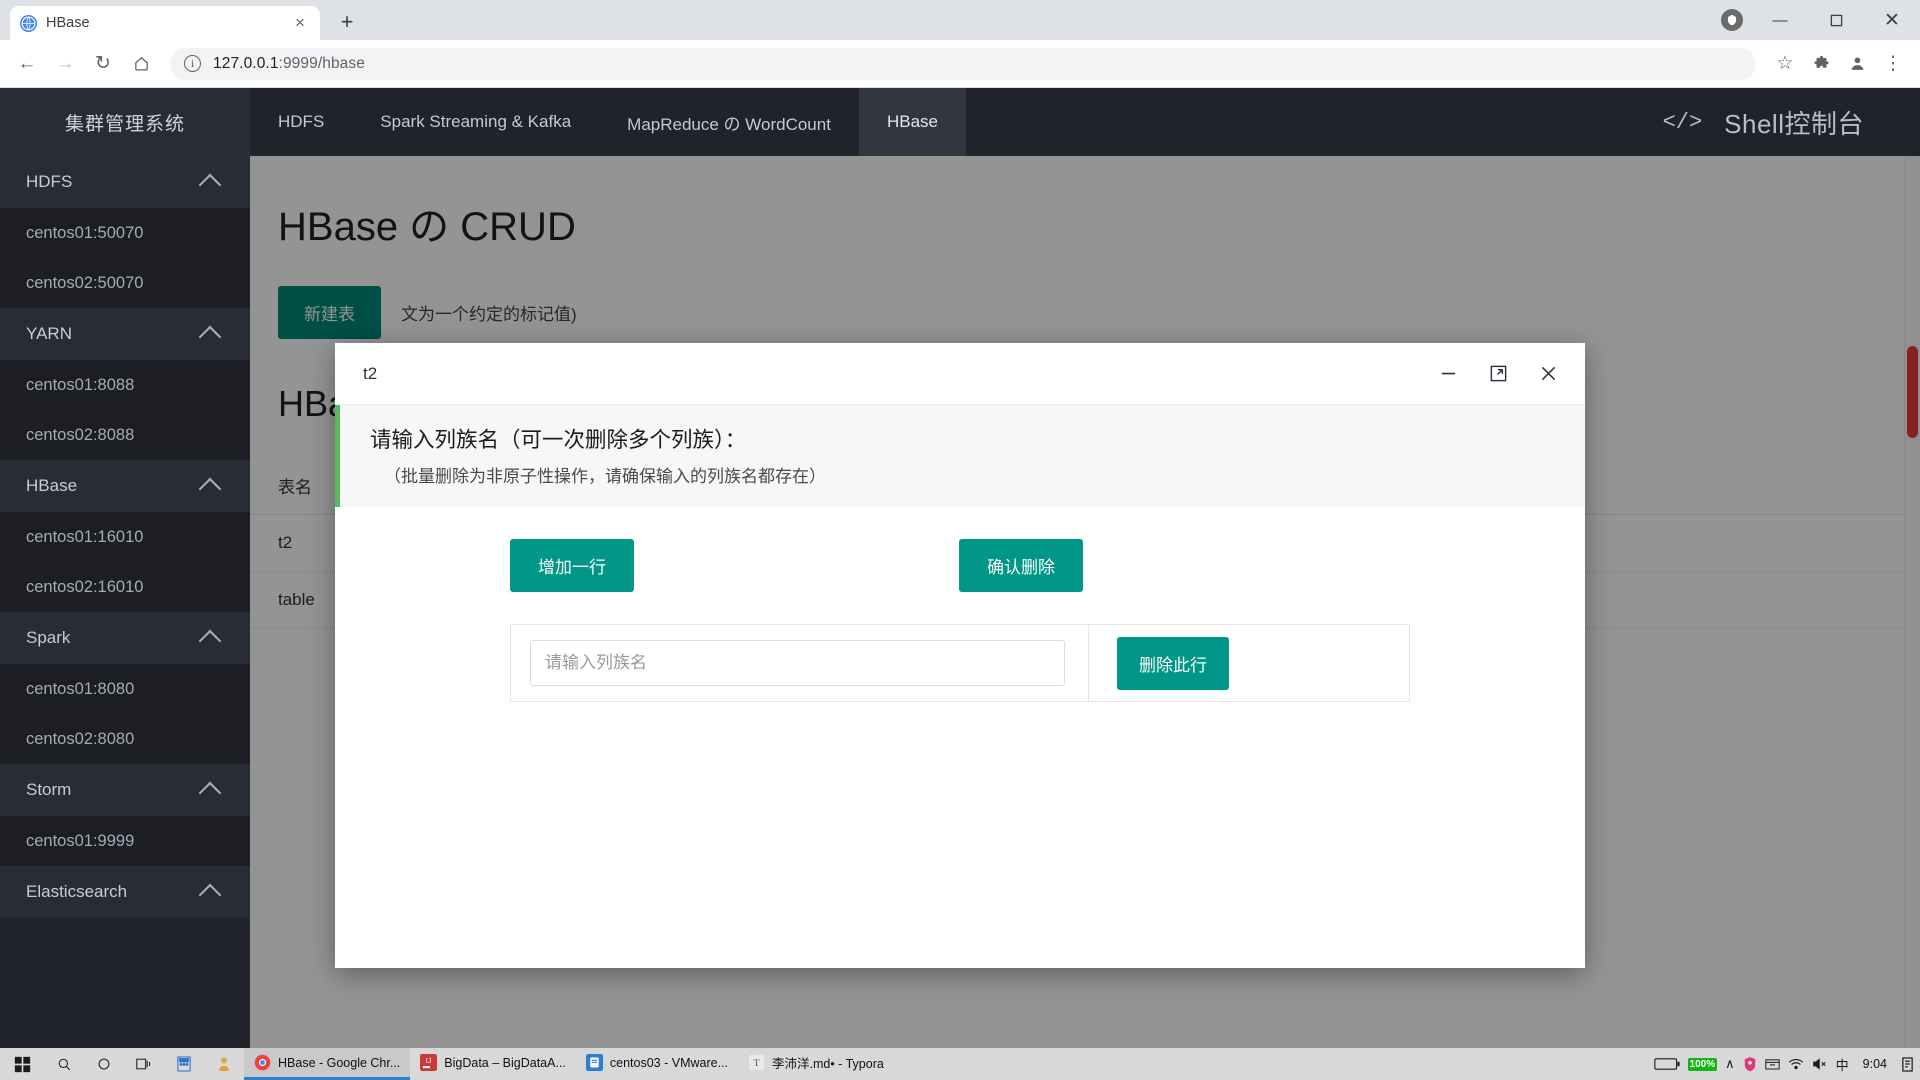 The width and height of the screenshot is (1920, 1080). Describe the element at coordinates (104, 1064) in the screenshot. I see `cortana-icon` at that location.